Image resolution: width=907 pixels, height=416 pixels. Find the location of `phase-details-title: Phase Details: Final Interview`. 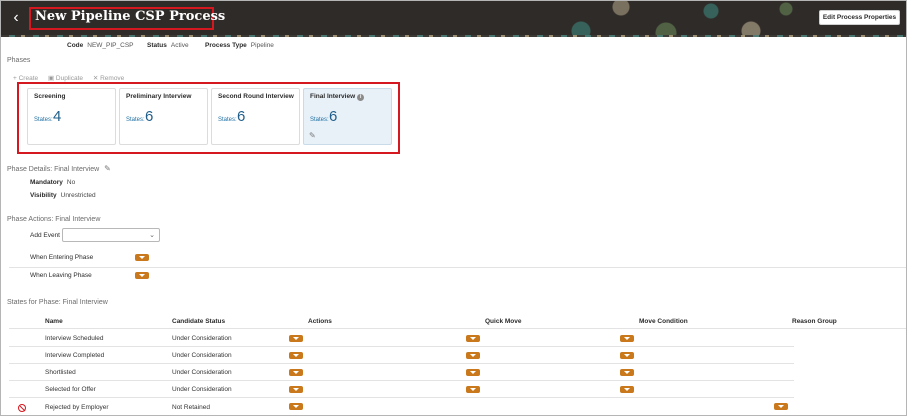

phase-details-title: Phase Details: Final Interview is located at coordinates (53, 169).